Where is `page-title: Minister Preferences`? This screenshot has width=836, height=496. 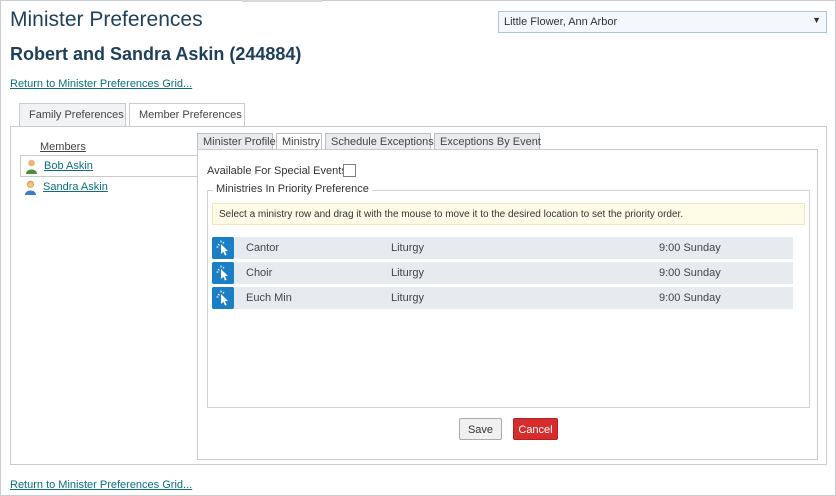
page-title: Minister Preferences is located at coordinates (106, 19).